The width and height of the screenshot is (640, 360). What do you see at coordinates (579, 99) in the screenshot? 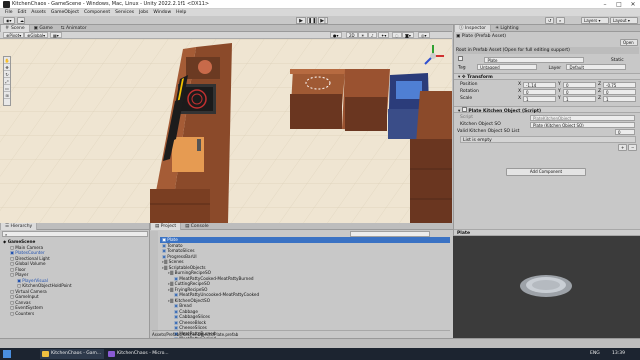
I see `transform-y-field: 1` at bounding box center [579, 99].